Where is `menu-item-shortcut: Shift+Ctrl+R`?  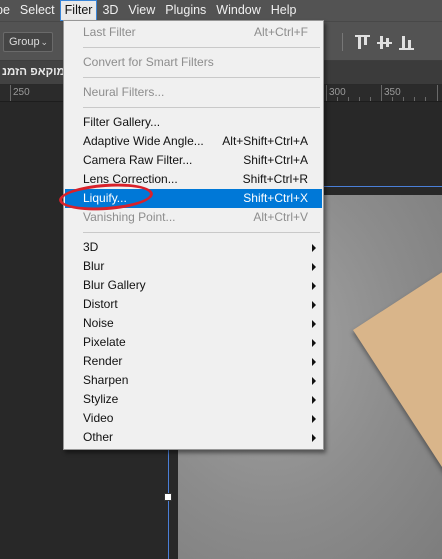
menu-item-shortcut: Shift+Ctrl+R is located at coordinates (275, 179).